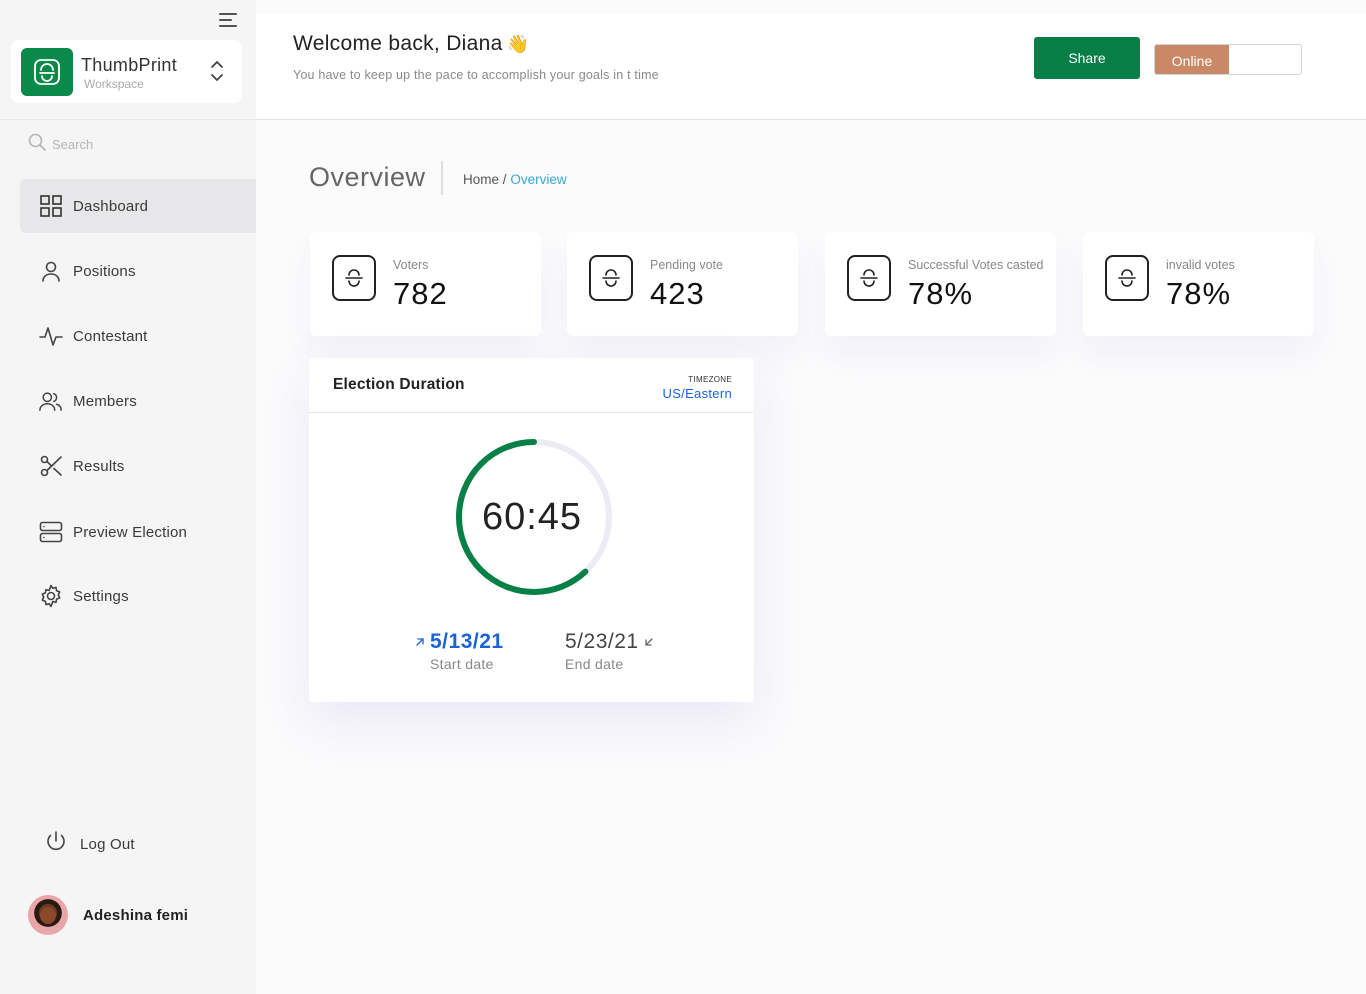 Image resolution: width=1366 pixels, height=994 pixels. Describe the element at coordinates (538, 179) in the screenshot. I see `breadcrumb-current: Overview` at that location.